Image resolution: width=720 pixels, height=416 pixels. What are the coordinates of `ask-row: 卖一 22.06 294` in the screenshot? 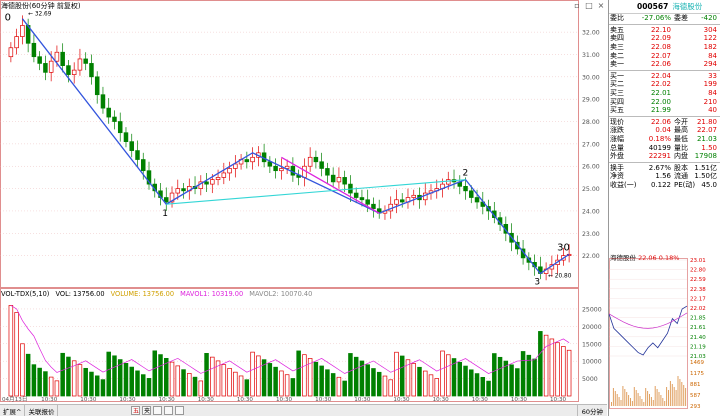 It's located at (664, 64).